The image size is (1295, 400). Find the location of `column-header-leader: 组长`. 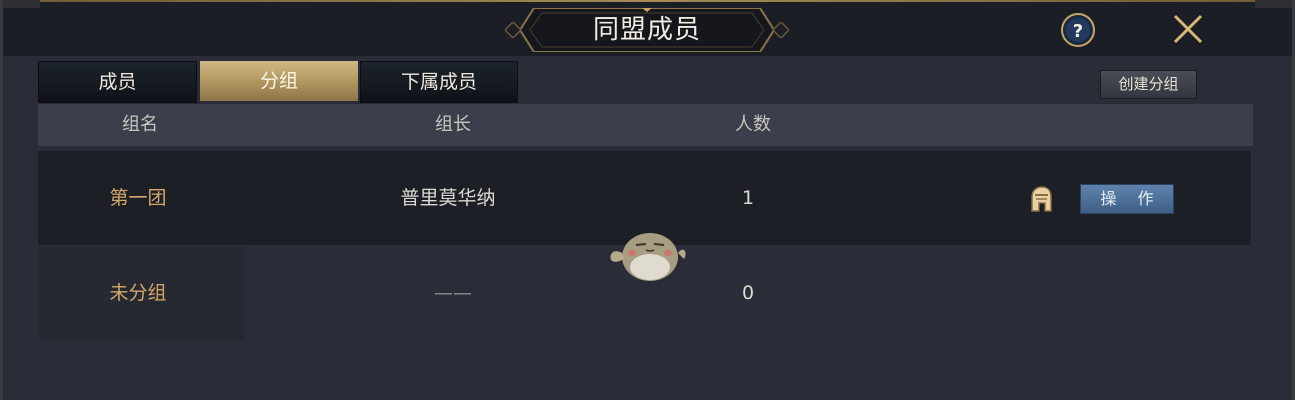

column-header-leader: 组长 is located at coordinates (453, 124).